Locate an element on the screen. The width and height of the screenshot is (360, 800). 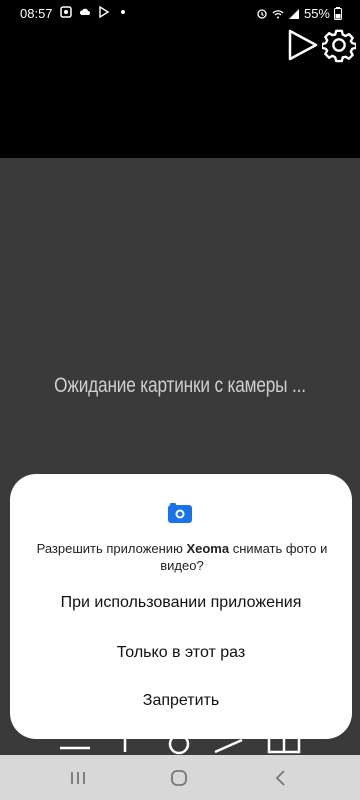
prompt-prefix: Разрешить приложению is located at coordinates (111, 548).